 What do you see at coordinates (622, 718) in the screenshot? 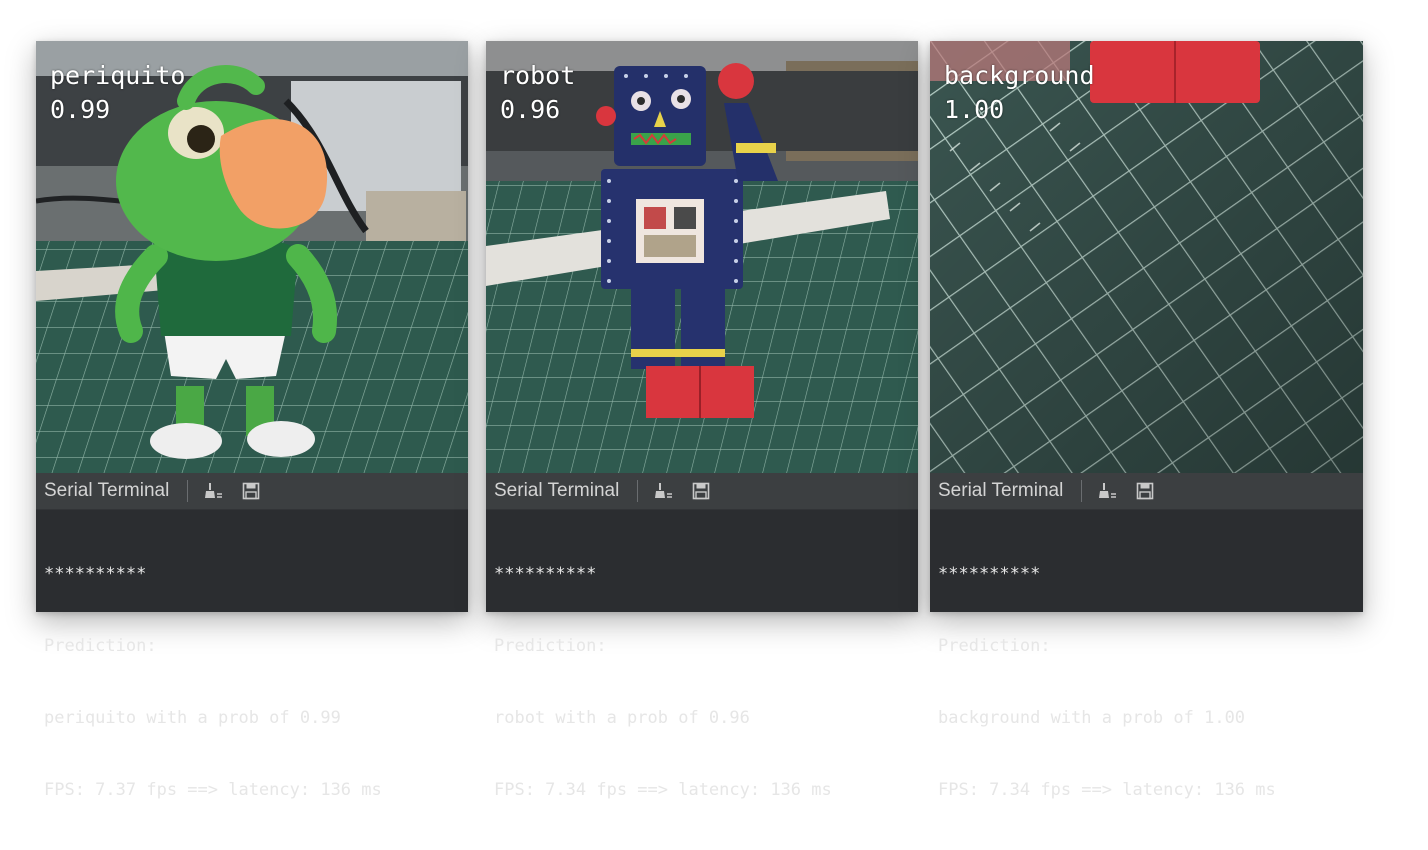
I see `terminal-line: robot with a prob of 0.96` at bounding box center [622, 718].